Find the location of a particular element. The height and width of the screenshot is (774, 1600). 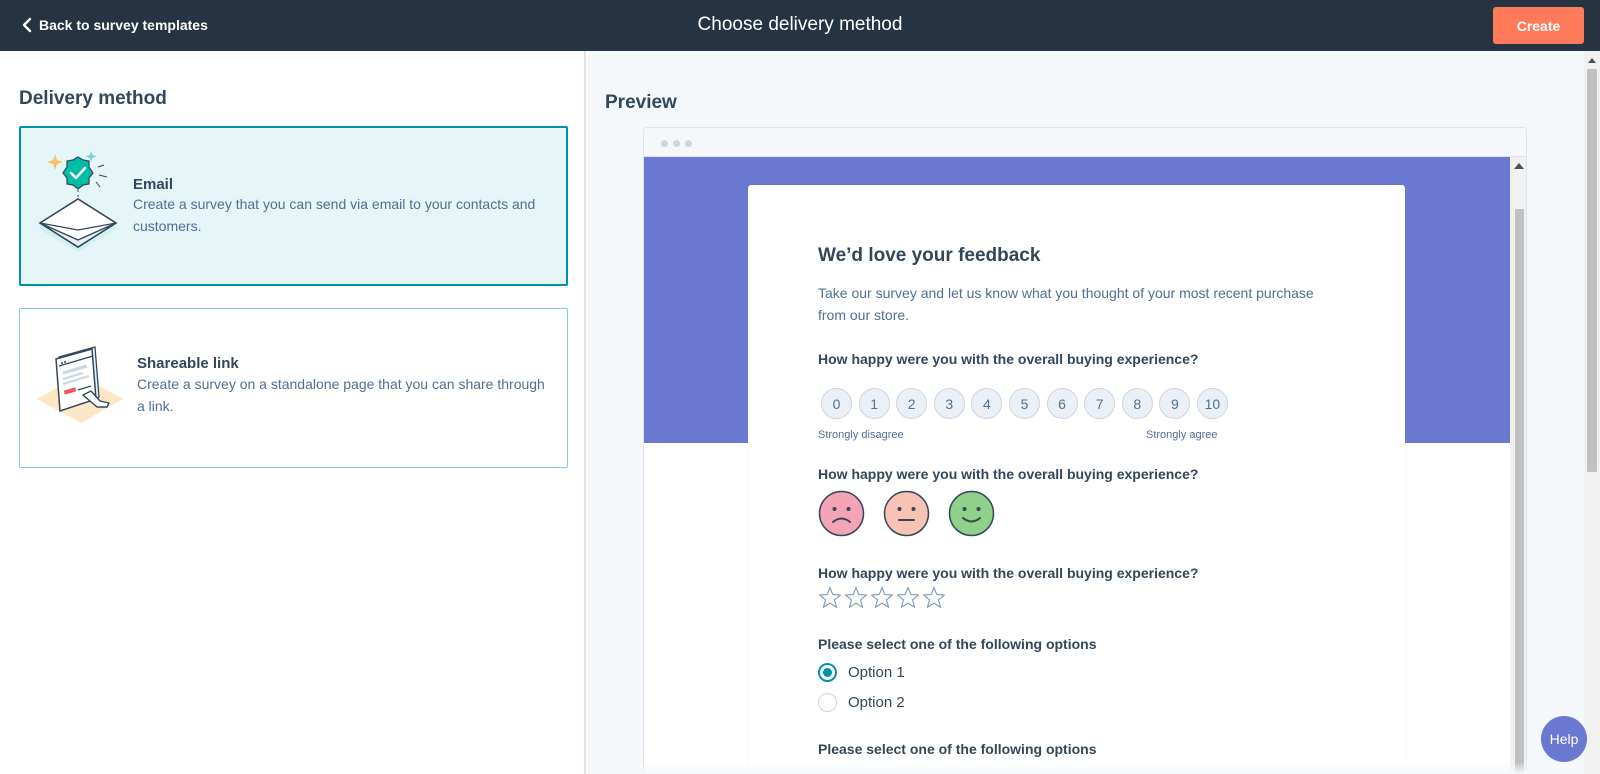

help-button: Help is located at coordinates (1564, 739).